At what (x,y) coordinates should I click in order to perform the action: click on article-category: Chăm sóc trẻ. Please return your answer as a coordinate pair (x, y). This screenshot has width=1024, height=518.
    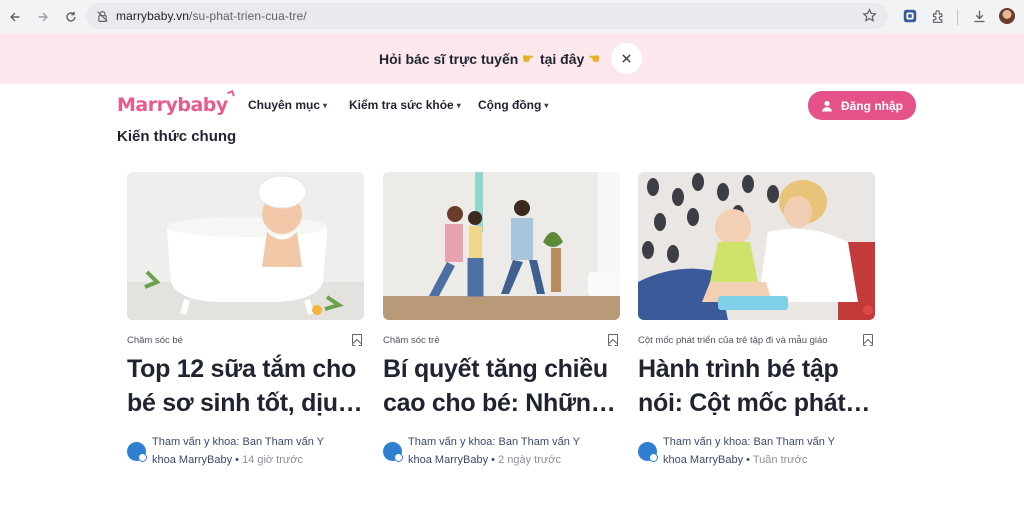
    Looking at the image, I should click on (411, 340).